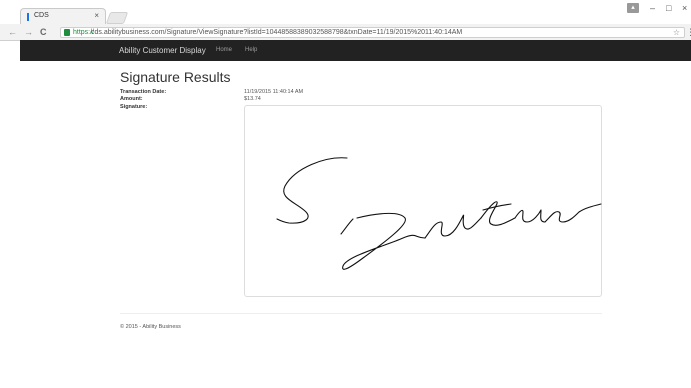  What do you see at coordinates (676, 32) in the screenshot?
I see `bookmark-star-icon: ☆` at bounding box center [676, 32].